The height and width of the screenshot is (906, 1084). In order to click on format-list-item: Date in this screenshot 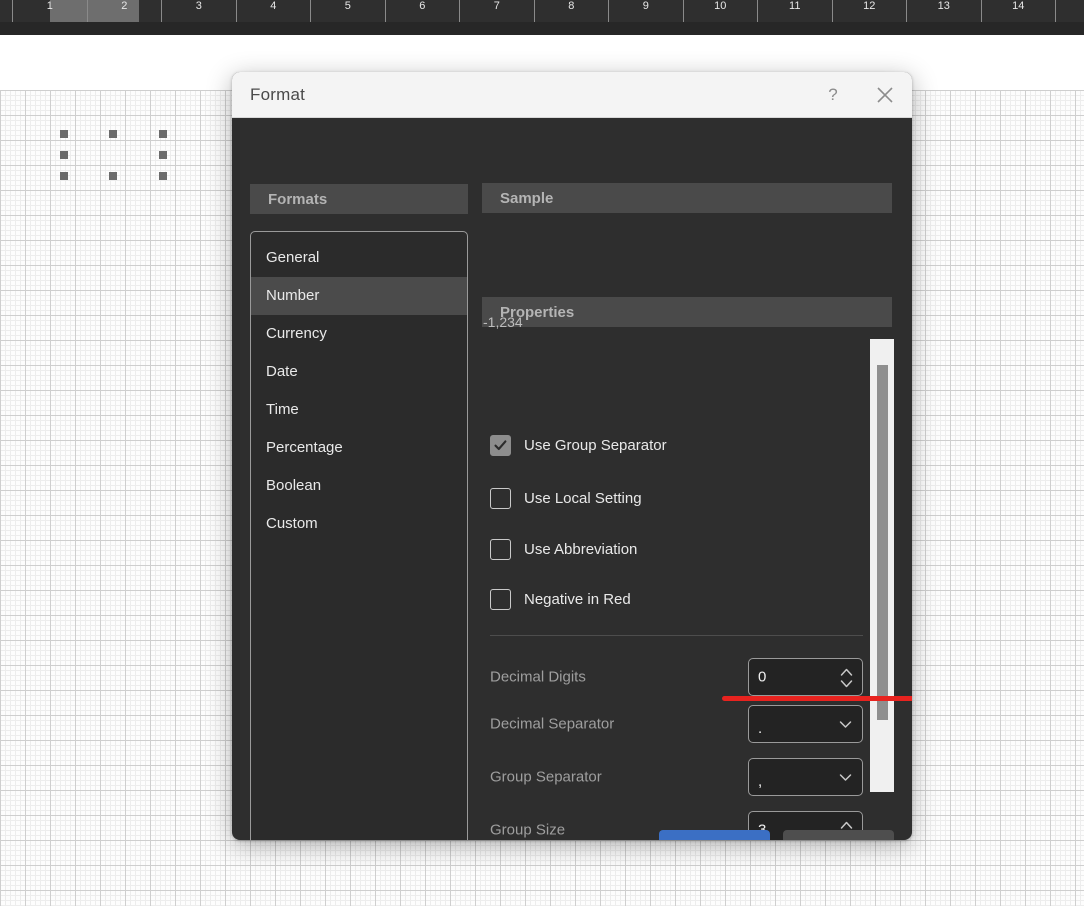, I will do `click(359, 372)`.